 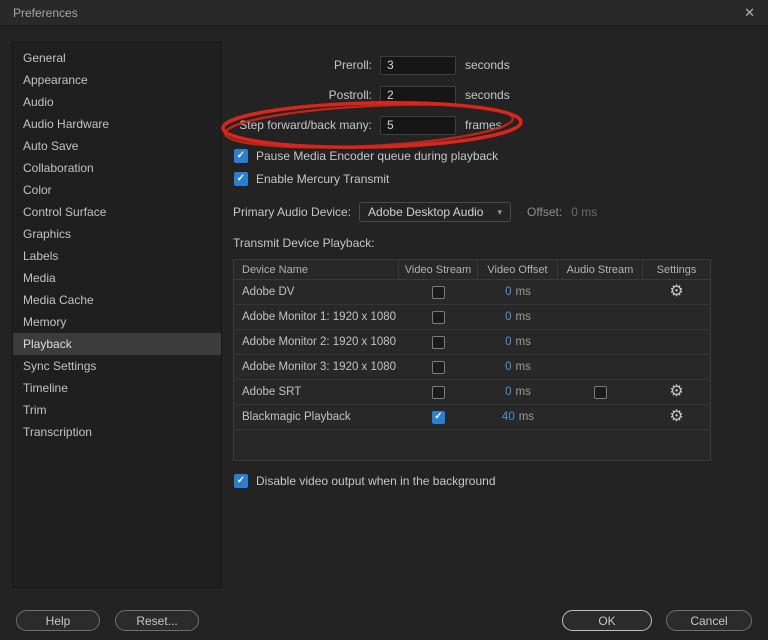 What do you see at coordinates (117, 256) in the screenshot?
I see `sidebar-item-labels: Labels` at bounding box center [117, 256].